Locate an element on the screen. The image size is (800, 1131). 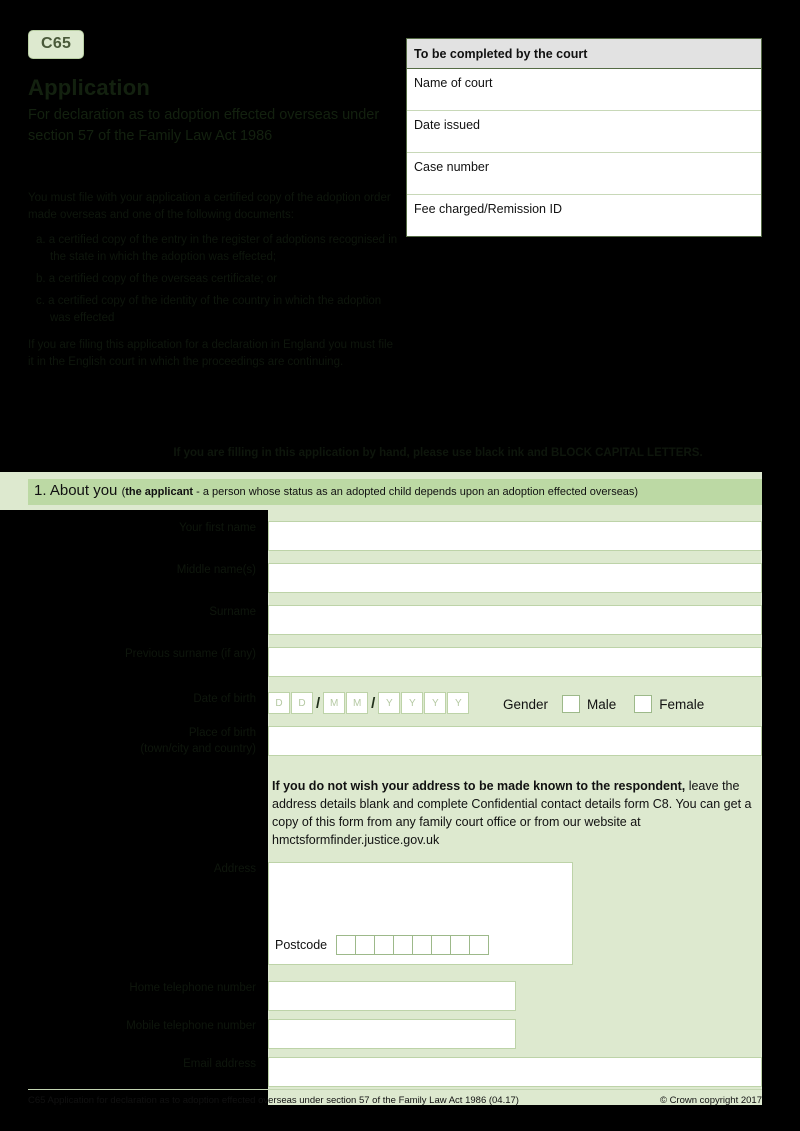
table-row: Fee charged/Remission ID is located at coordinates (584, 215).